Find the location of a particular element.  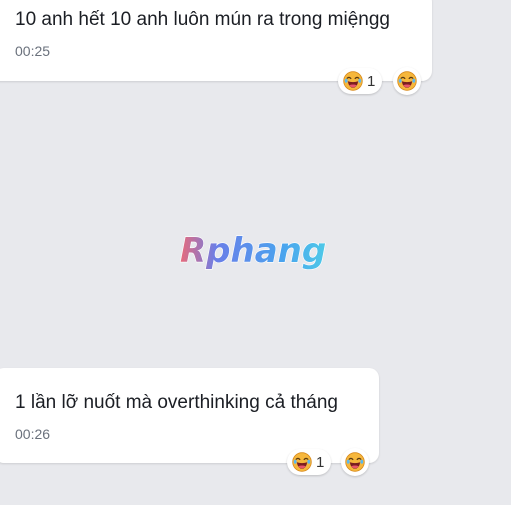

message-time: 00:25 is located at coordinates (33, 51).